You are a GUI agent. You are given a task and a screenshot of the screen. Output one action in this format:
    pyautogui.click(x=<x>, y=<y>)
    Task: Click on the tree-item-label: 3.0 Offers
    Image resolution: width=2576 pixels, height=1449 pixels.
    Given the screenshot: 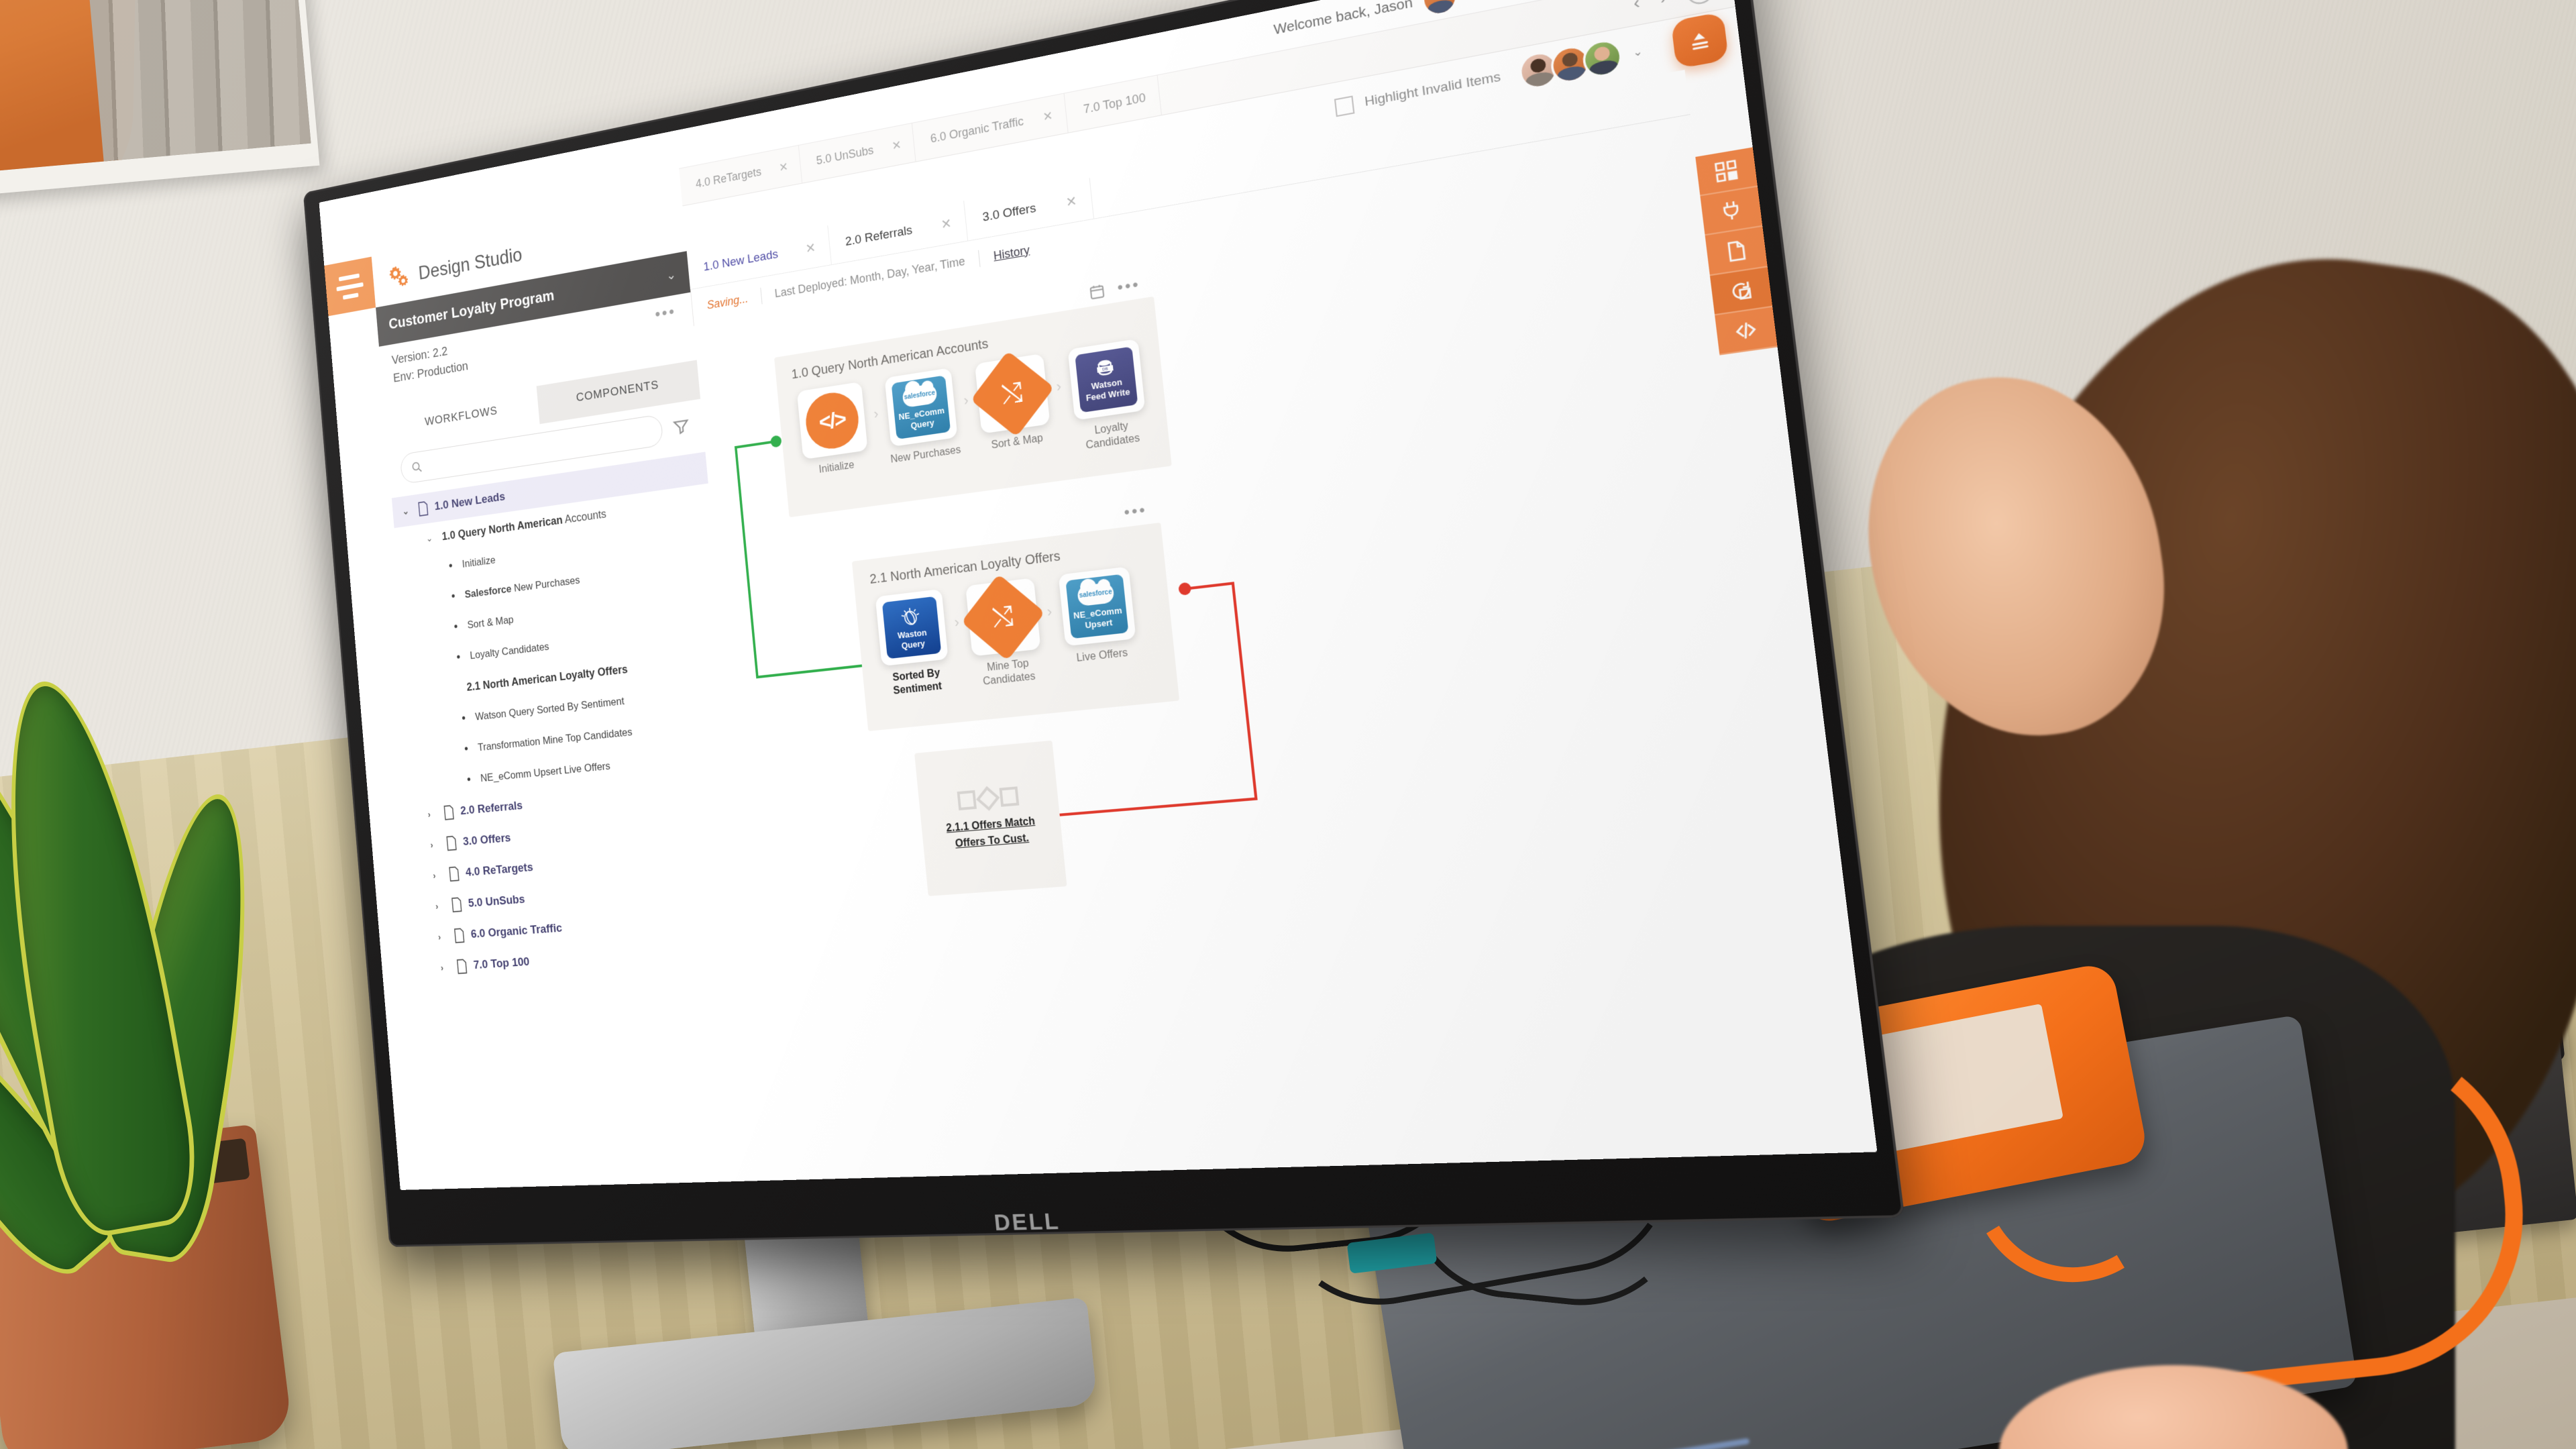 What is the action you would take?
    pyautogui.click(x=487, y=840)
    